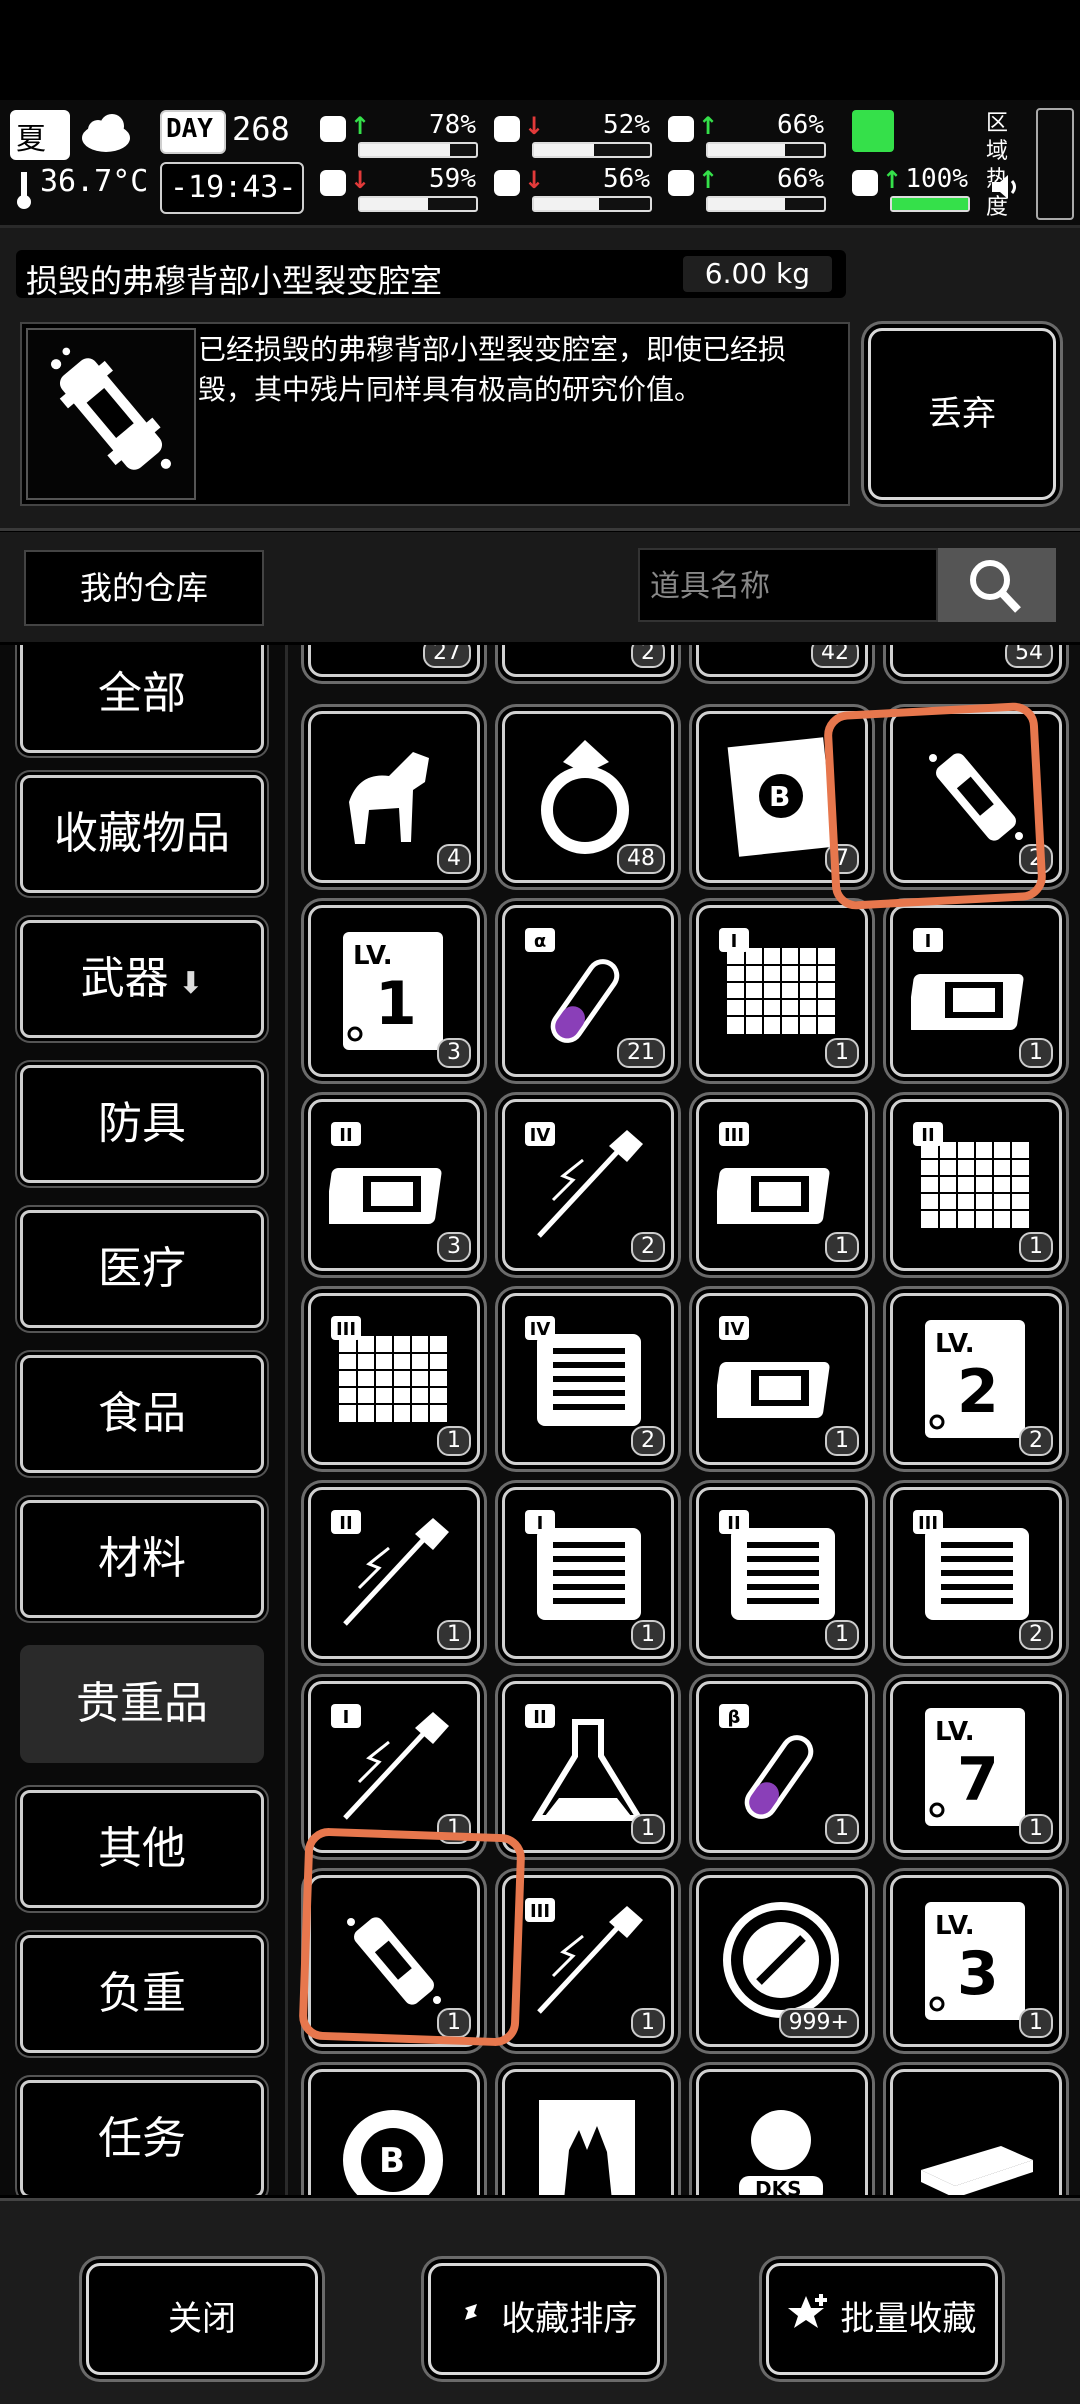 The width and height of the screenshot is (1080, 2404). What do you see at coordinates (626, 125) in the screenshot?
I see `meter-value: 52%` at bounding box center [626, 125].